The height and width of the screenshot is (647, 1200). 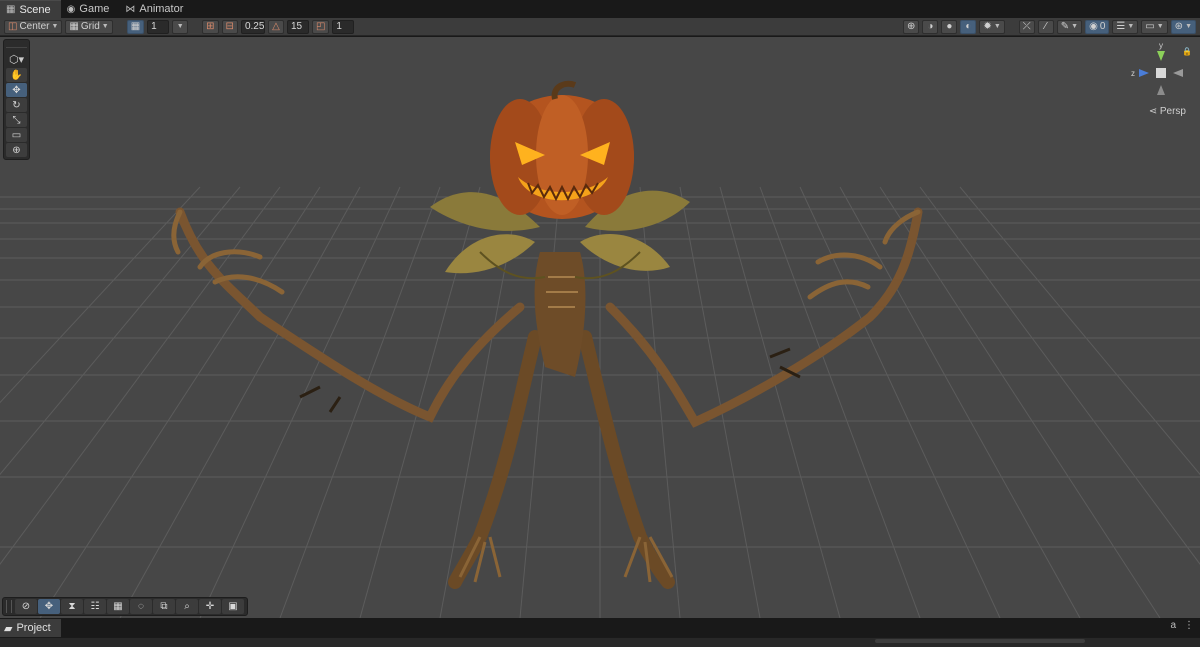 I want to click on hand-icon: ✋, so click(x=16, y=75).